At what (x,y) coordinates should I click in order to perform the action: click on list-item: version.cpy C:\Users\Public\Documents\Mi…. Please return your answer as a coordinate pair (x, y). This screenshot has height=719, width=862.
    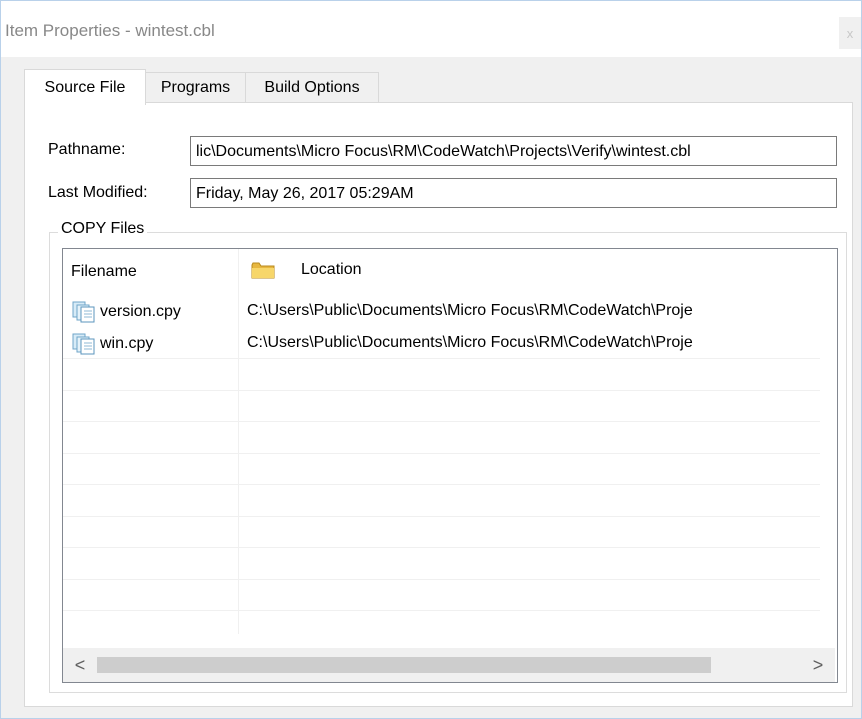
    Looking at the image, I should click on (449, 312).